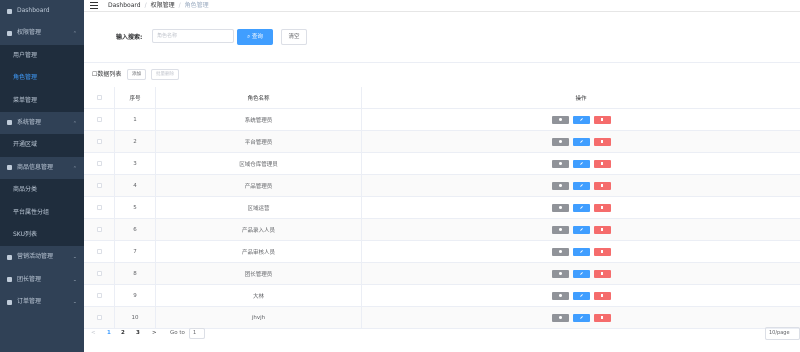  What do you see at coordinates (442, 230) in the screenshot?
I see `table-row: 6 产品录入人员` at bounding box center [442, 230].